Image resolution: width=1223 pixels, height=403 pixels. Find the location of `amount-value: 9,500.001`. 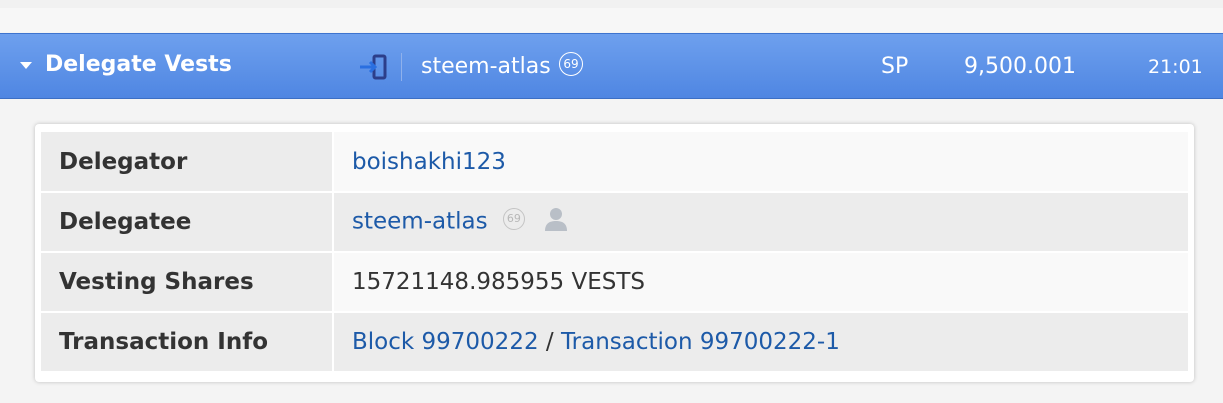

amount-value: 9,500.001 is located at coordinates (1020, 66).